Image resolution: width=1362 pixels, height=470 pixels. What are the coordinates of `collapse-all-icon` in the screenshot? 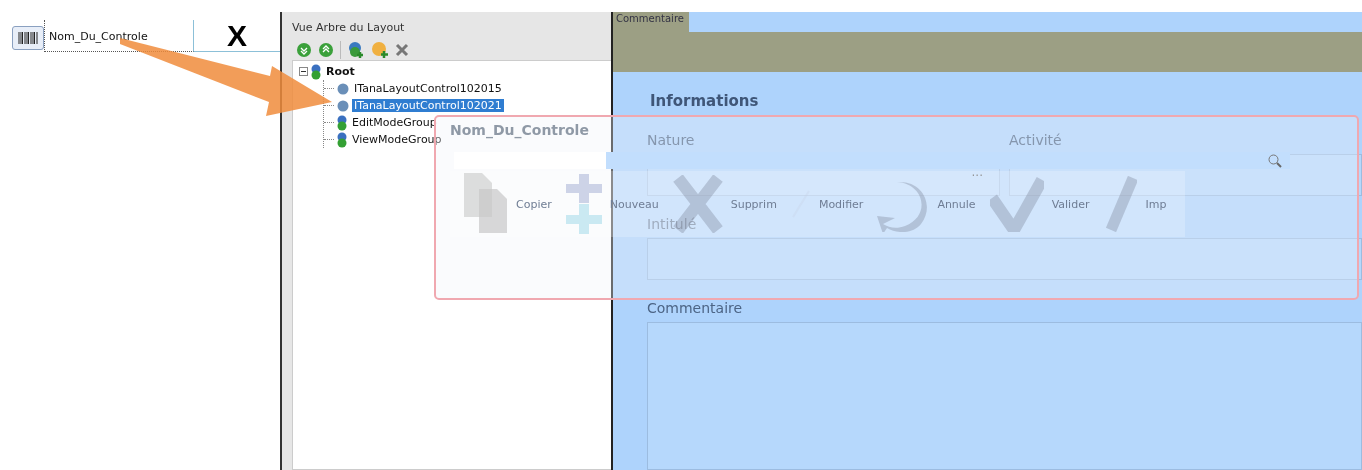 It's located at (326, 50).